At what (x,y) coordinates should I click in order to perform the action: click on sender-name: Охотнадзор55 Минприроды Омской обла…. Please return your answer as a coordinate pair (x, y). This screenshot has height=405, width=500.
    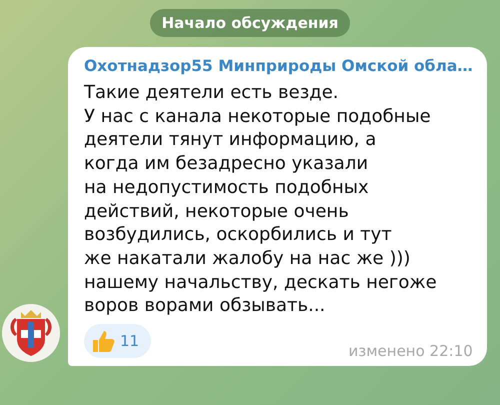
    Looking at the image, I should click on (278, 66).